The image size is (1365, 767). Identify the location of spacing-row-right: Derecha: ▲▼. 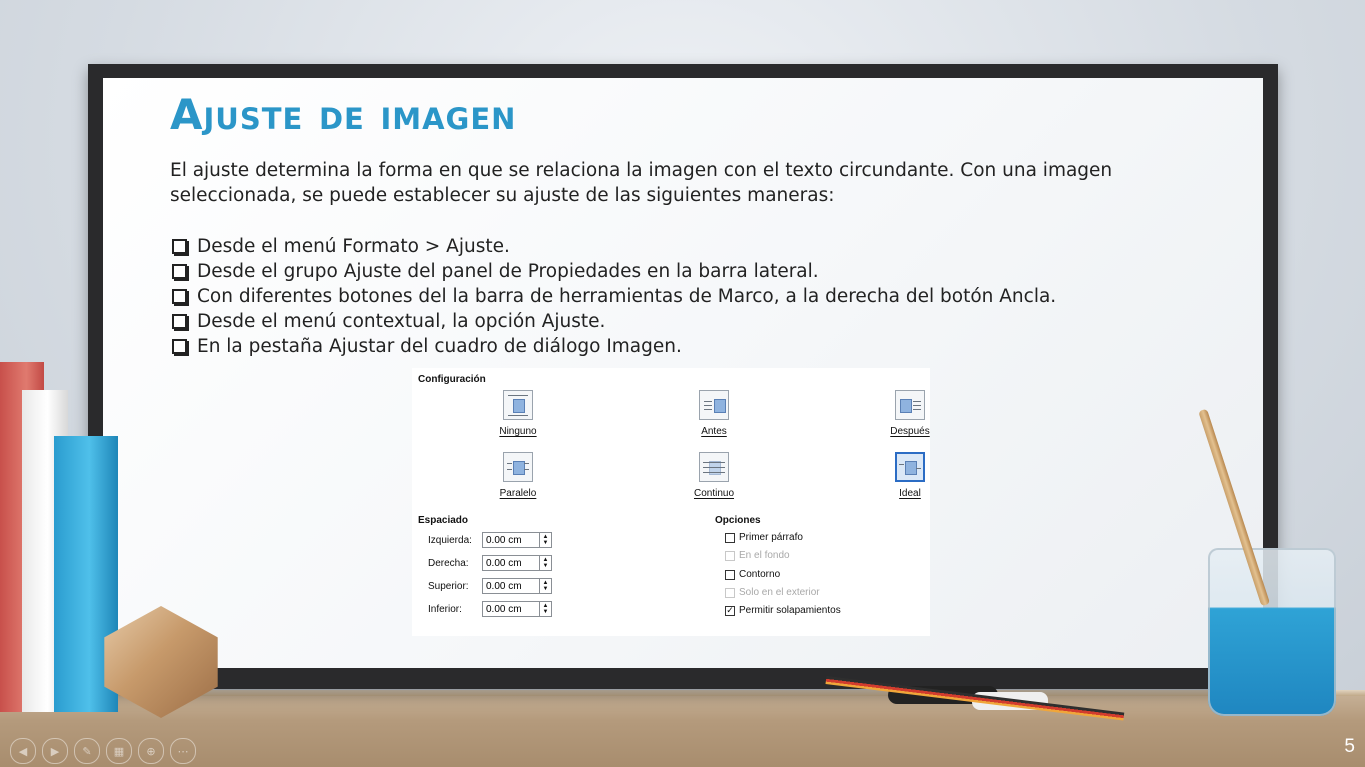
(490, 563).